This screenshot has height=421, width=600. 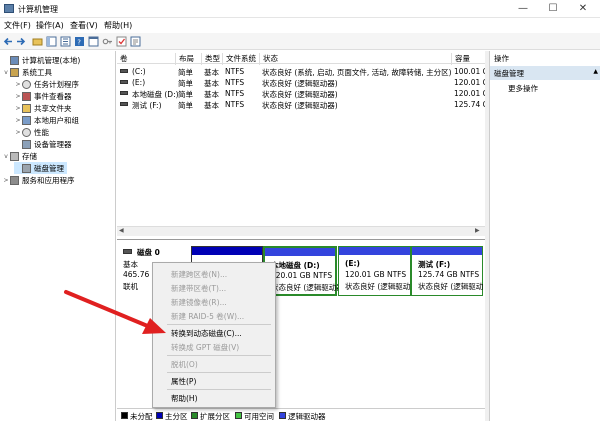 I want to click on window-title: 计算机管理, so click(x=38, y=9).